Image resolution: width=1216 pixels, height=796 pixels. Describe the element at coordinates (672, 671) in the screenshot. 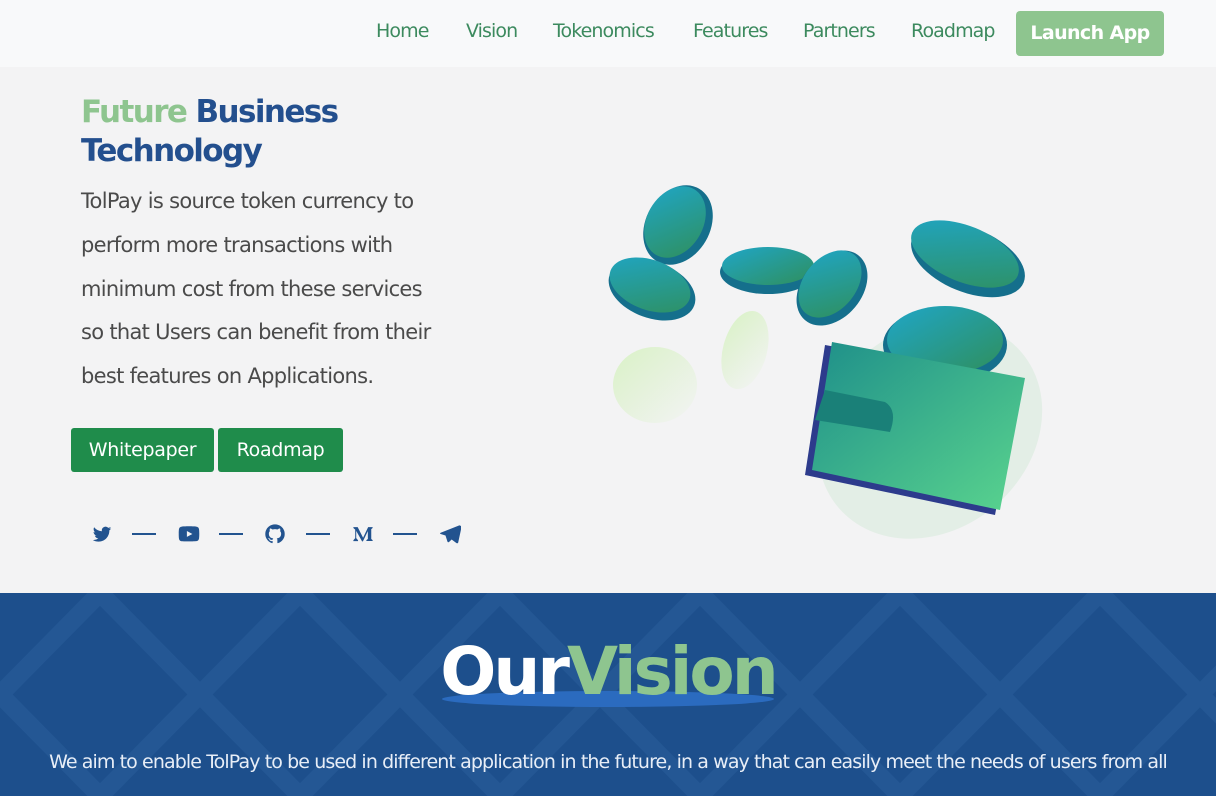

I see `vision-title-accent: Vision` at that location.